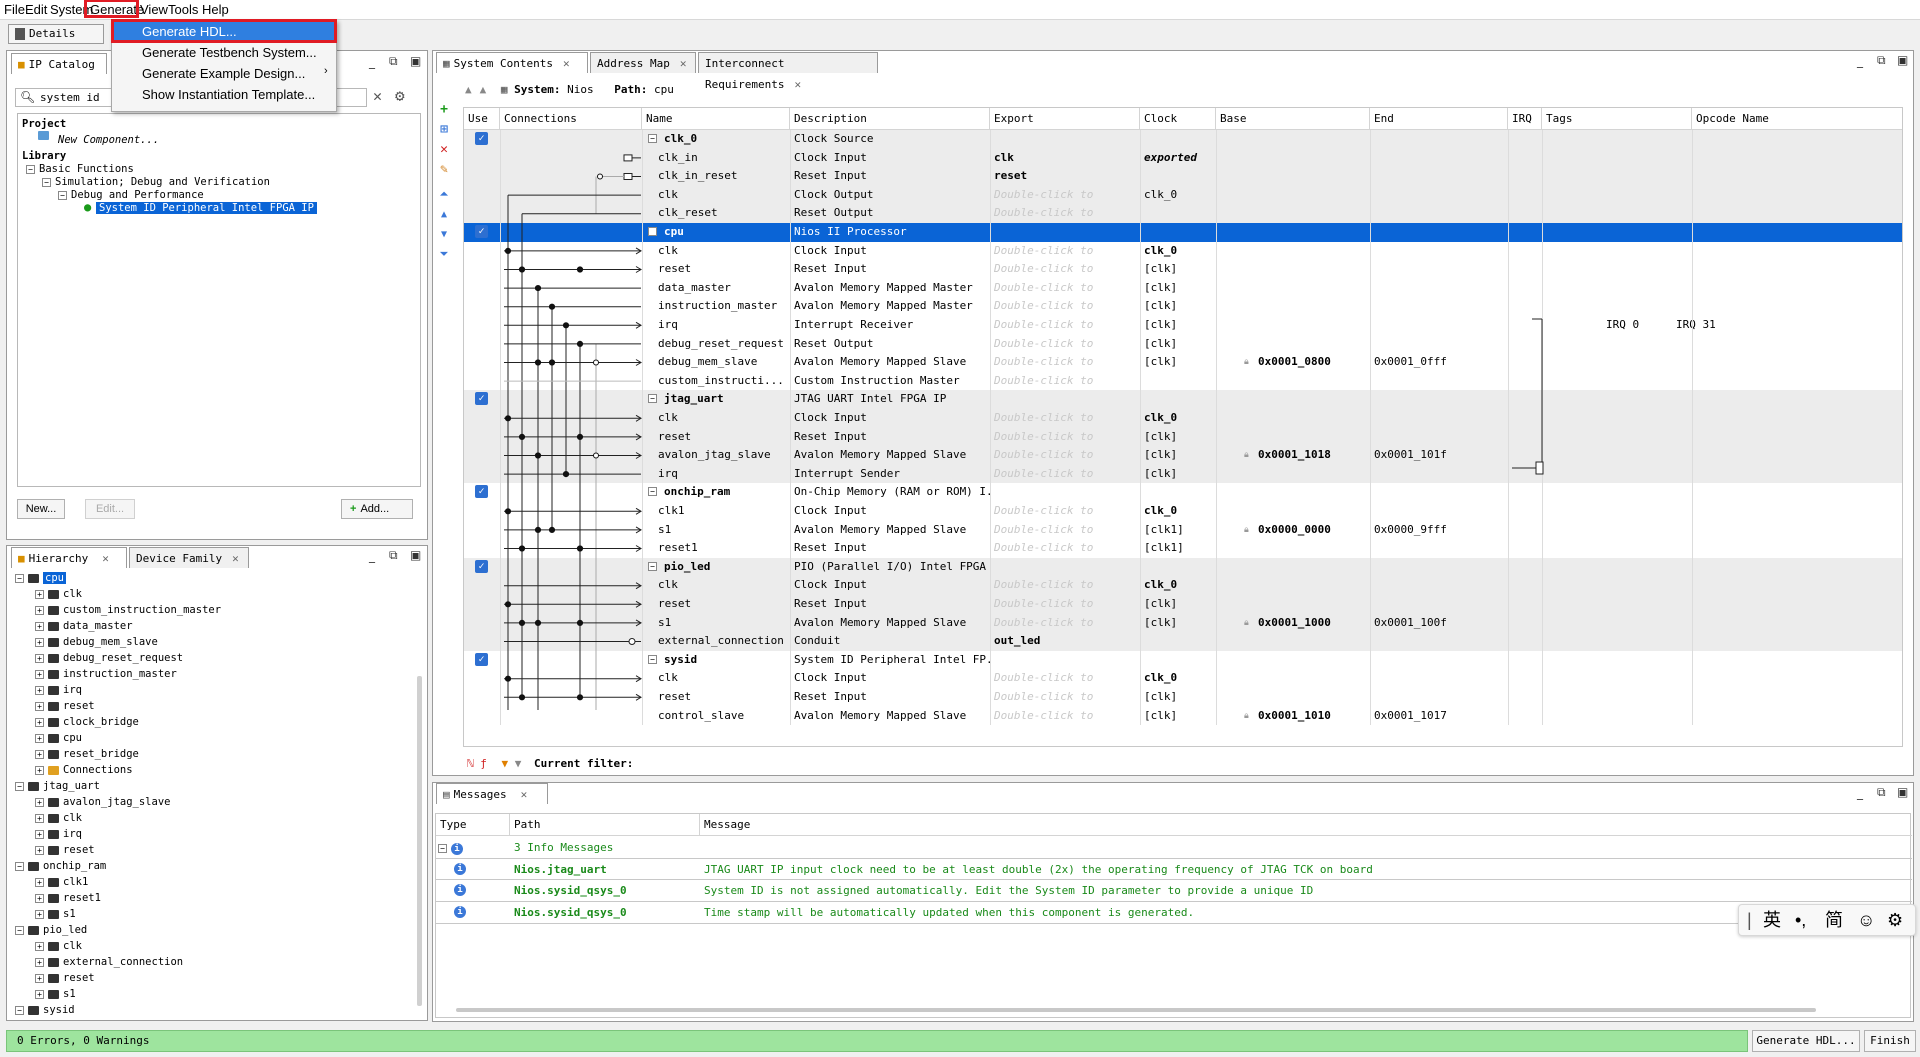  Describe the element at coordinates (59, 63) in the screenshot. I see `ip-catalog-tab: ■ IP Catalog` at that location.